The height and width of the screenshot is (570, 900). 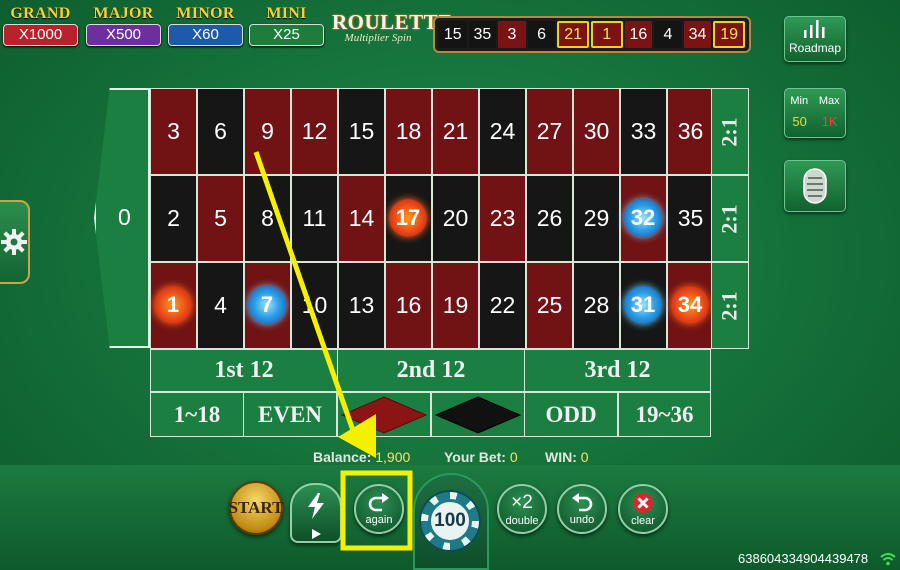 What do you see at coordinates (690, 131) in the screenshot?
I see `number-cell-36: 36` at bounding box center [690, 131].